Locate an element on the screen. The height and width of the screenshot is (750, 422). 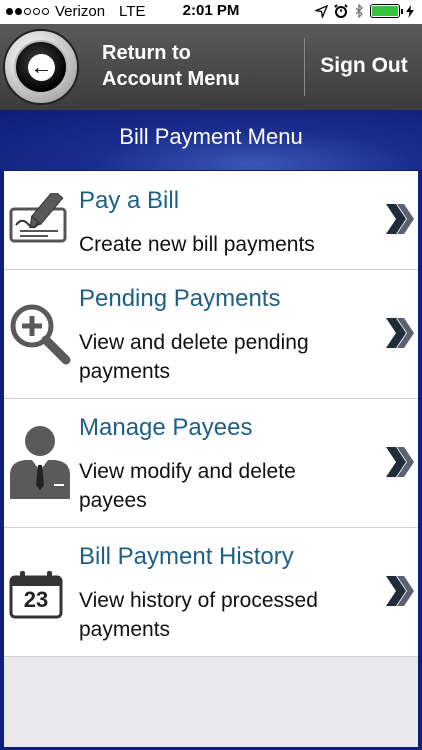
status-right is located at coordinates (364, 11).